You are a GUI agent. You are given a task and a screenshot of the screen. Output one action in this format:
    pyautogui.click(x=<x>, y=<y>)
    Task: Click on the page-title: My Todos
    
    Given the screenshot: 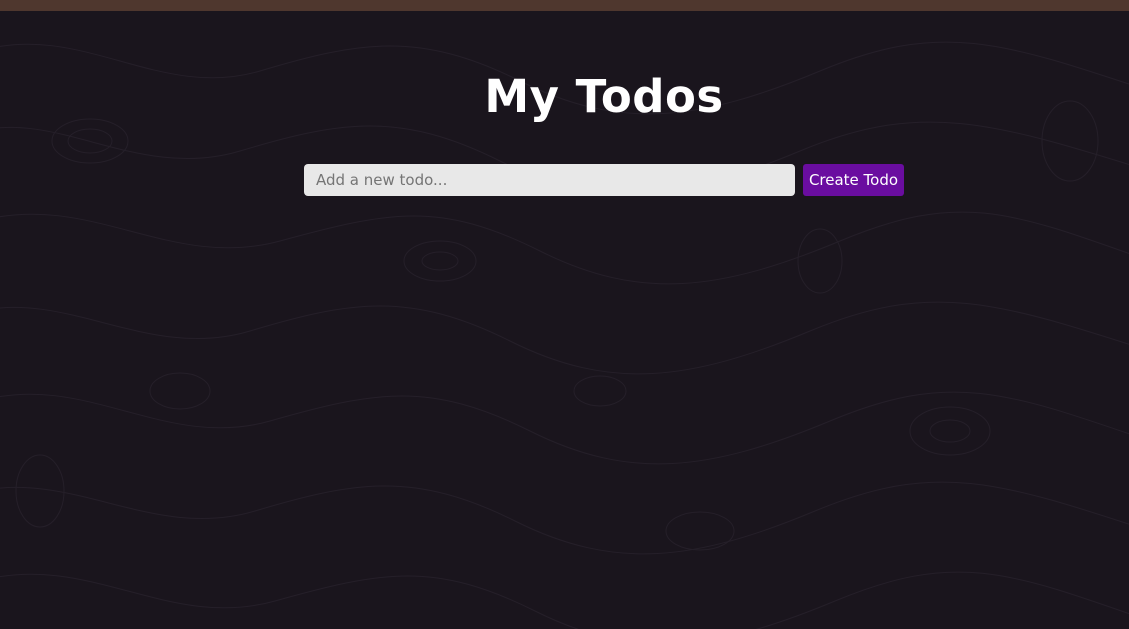 What is the action you would take?
    pyautogui.click(x=604, y=96)
    